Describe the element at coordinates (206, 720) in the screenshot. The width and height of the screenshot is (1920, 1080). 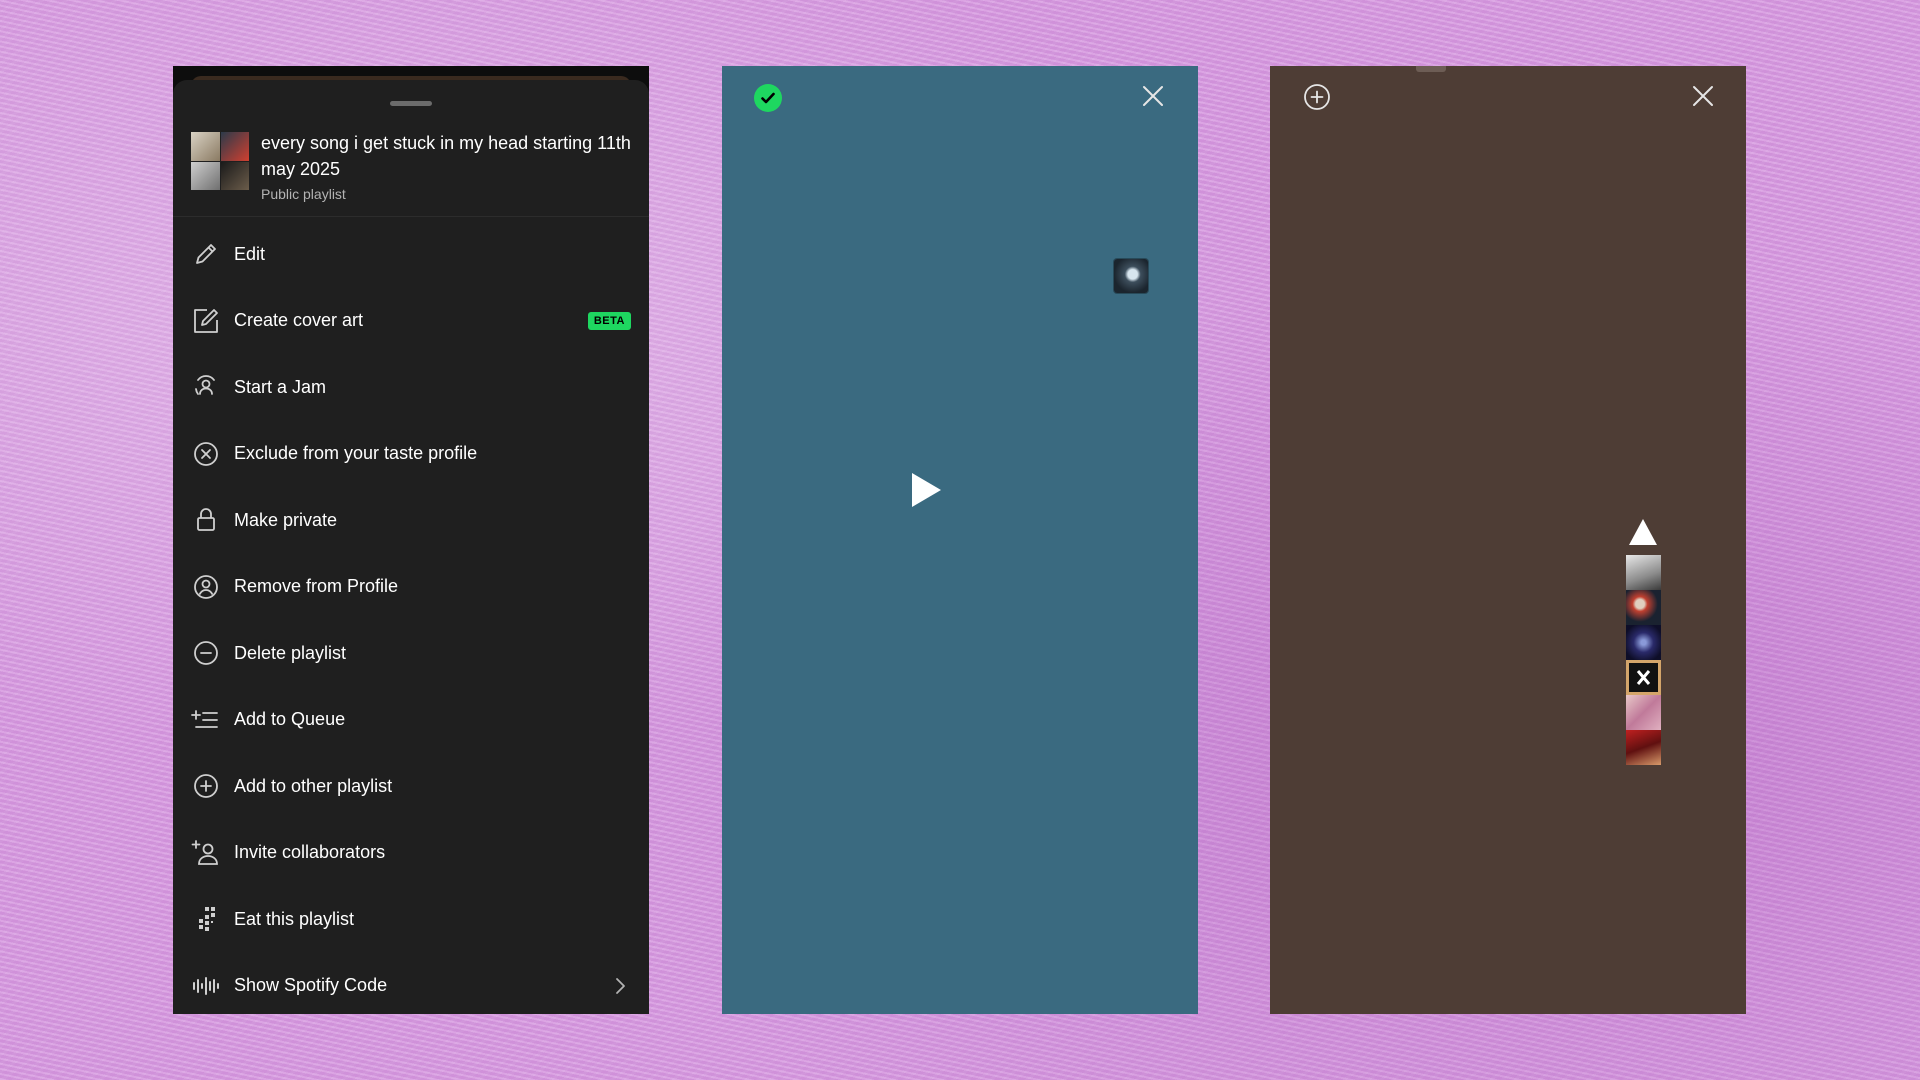
I see `queue-icon` at that location.